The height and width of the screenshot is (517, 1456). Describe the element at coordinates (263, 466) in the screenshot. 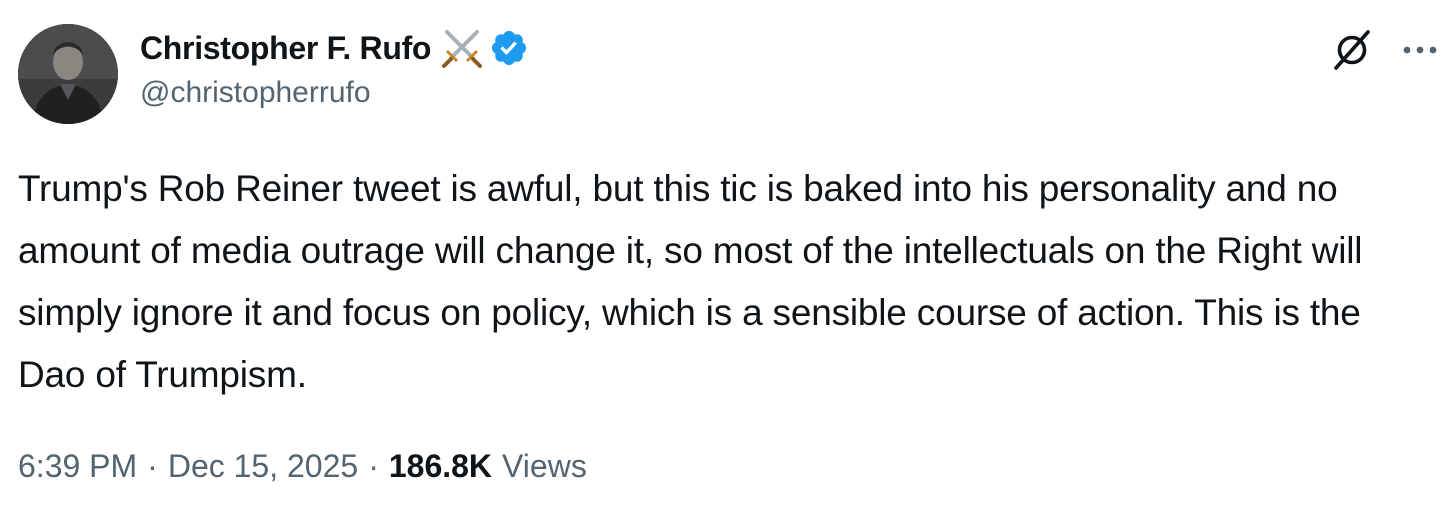

I see `tweet-date: Dec 15, 2025` at that location.